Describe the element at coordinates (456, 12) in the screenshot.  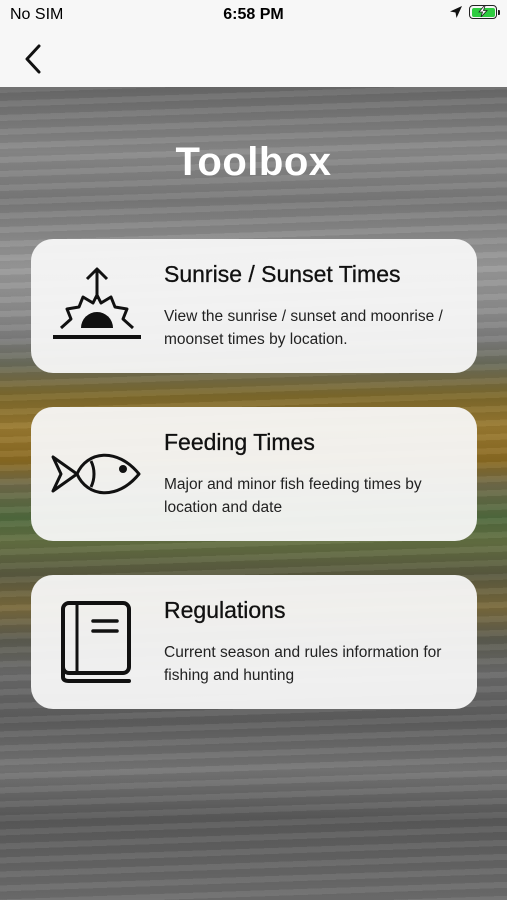
I see `location-arrow-icon` at that location.